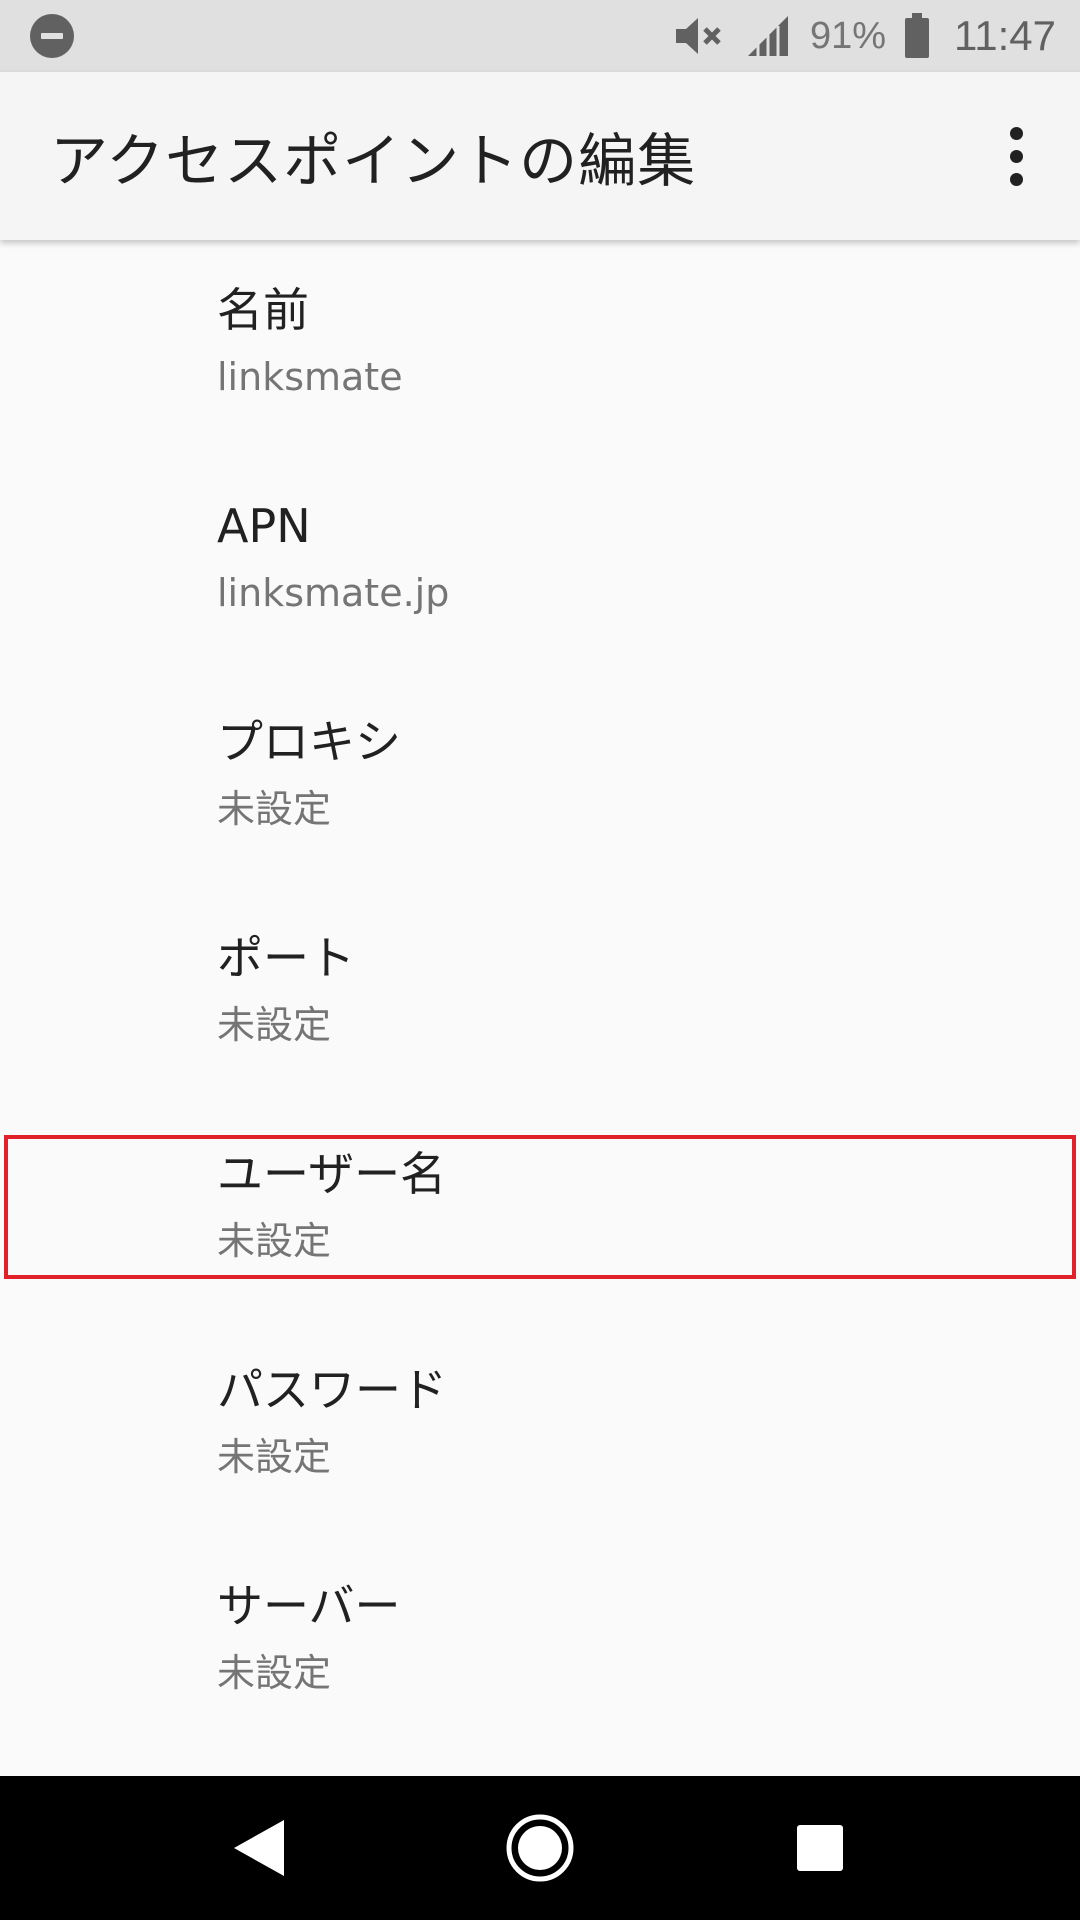  I want to click on recents-icon, so click(820, 1848).